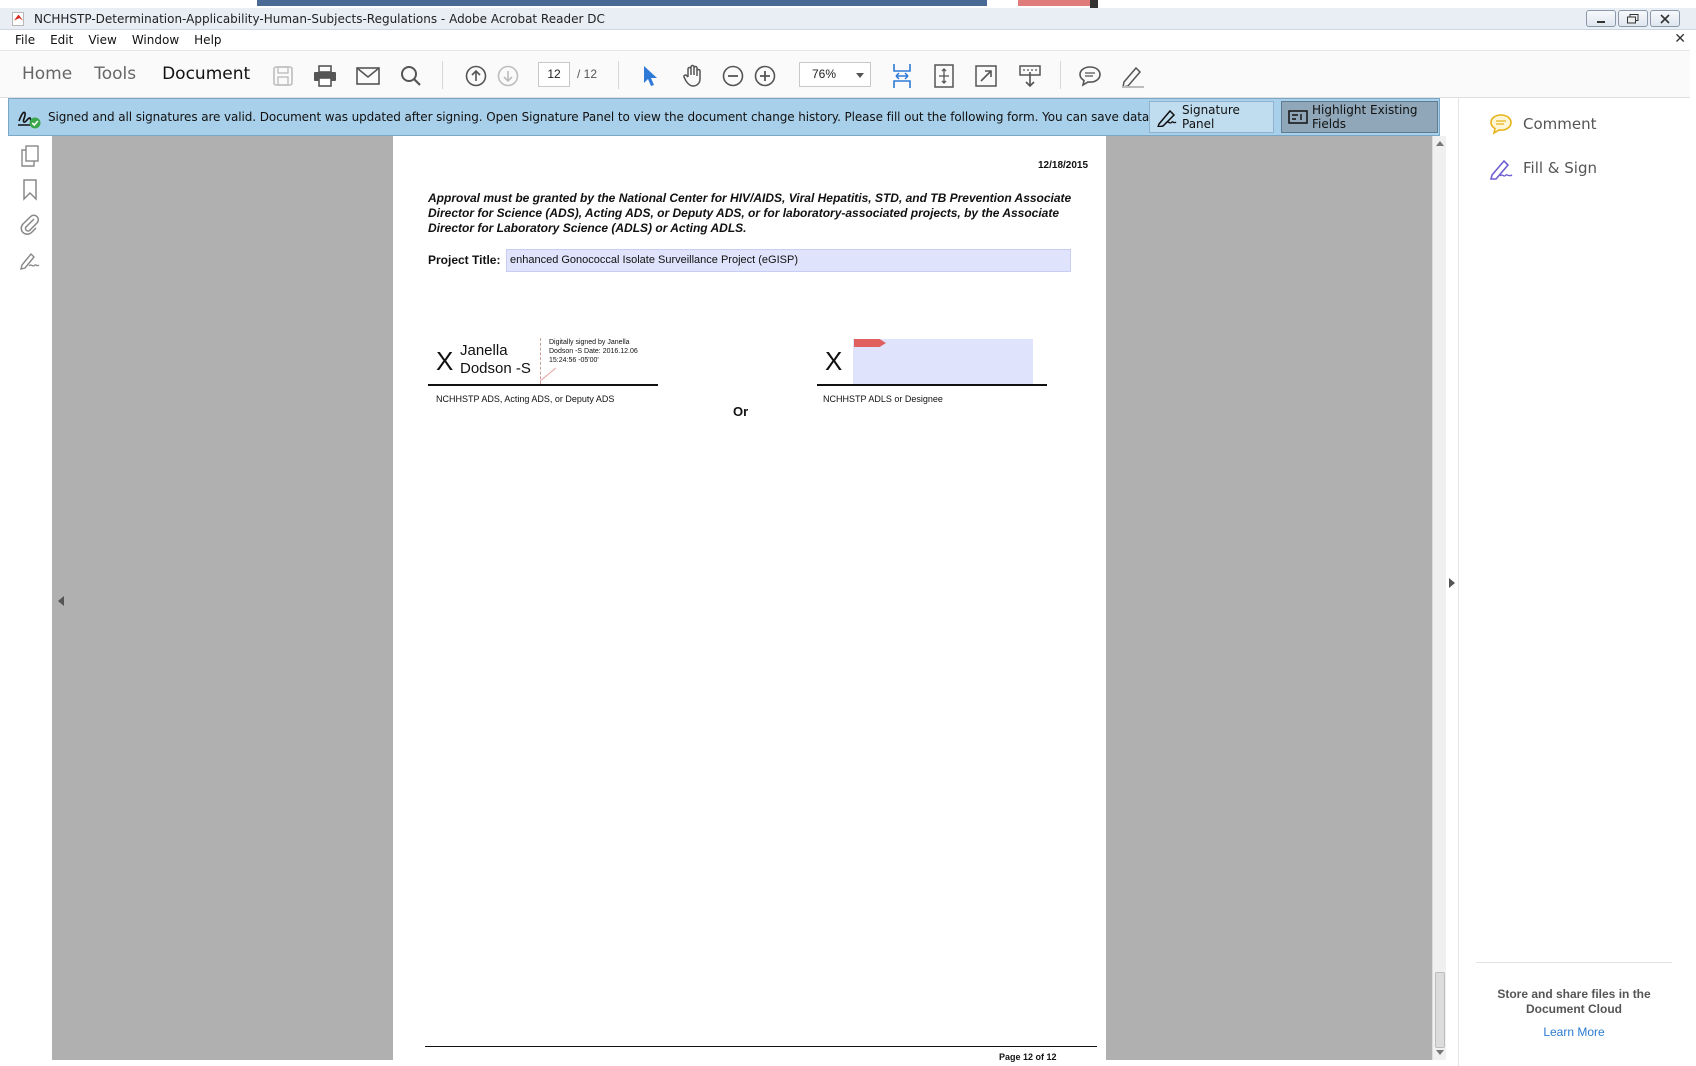 This screenshot has width=1696, height=1066. Describe the element at coordinates (650, 76) in the screenshot. I see `select-cursor-icon` at that location.